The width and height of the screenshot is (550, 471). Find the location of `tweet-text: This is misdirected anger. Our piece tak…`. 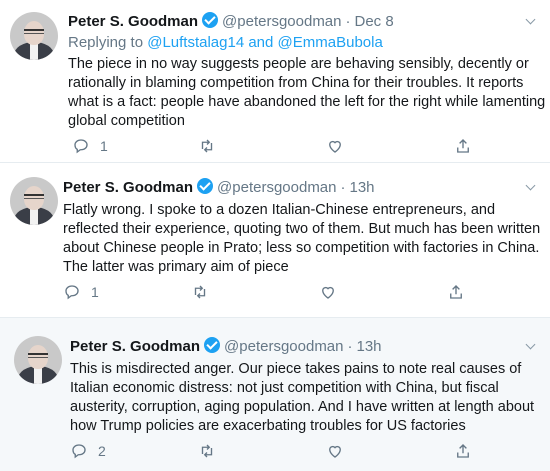

tweet-text: This is misdirected anger. Our piece tak… is located at coordinates (302, 397).